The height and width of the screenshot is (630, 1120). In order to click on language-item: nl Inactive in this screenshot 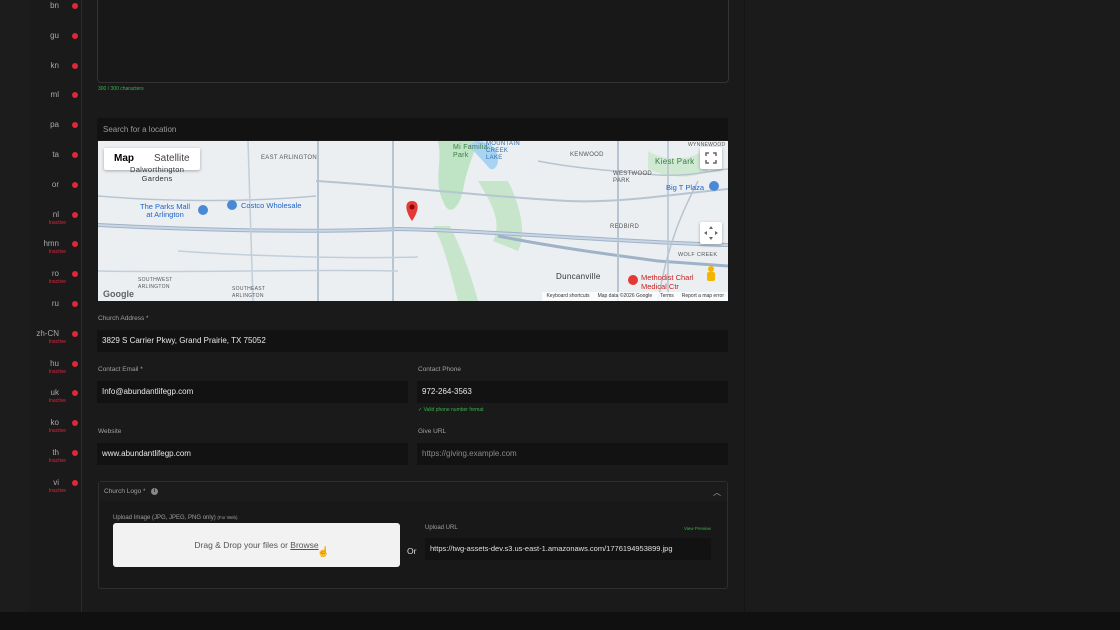, I will do `click(55, 221)`.